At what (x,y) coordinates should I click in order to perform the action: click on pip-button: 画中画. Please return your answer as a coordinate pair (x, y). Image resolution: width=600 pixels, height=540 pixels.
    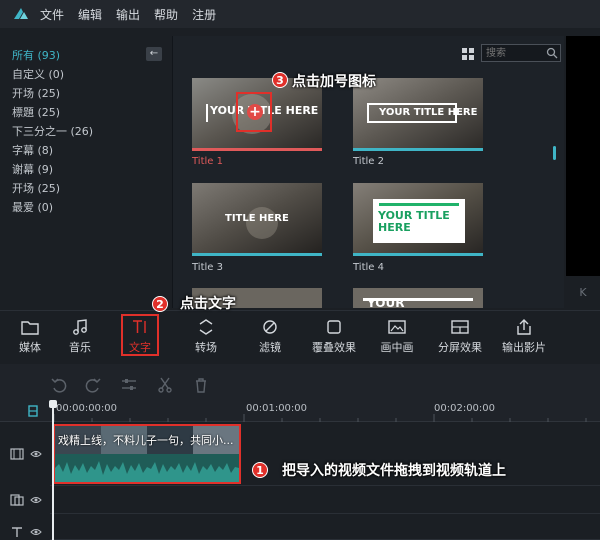
    Looking at the image, I should click on (397, 336).